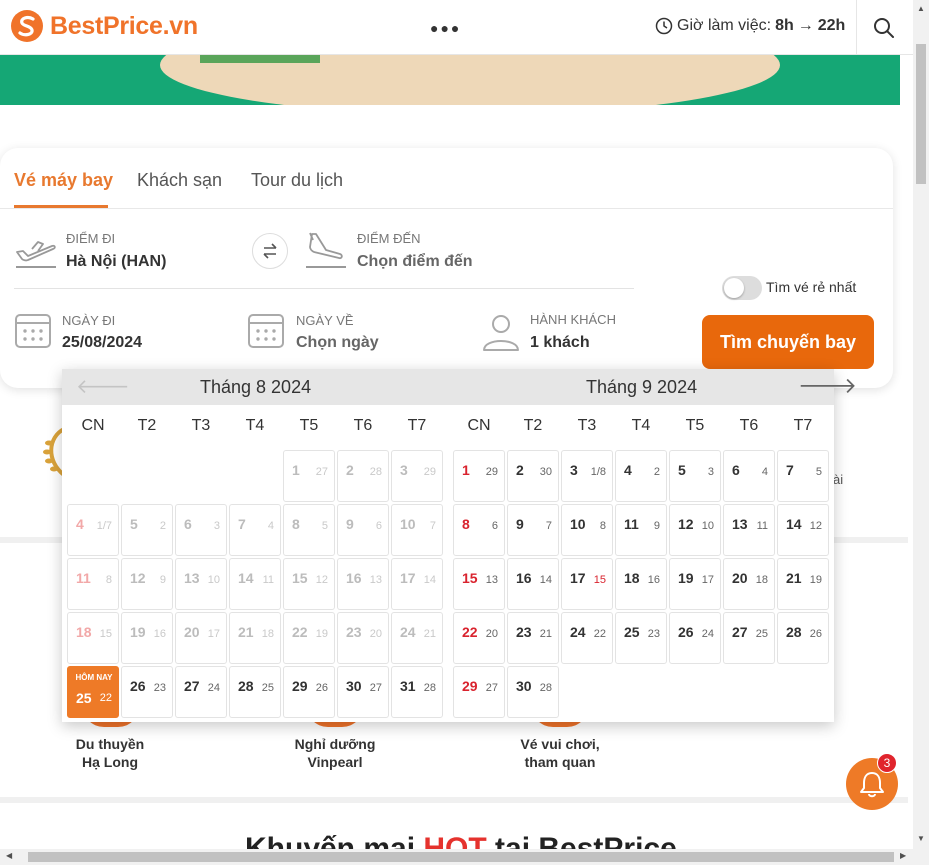 This screenshot has width=929, height=865. Describe the element at coordinates (335, 753) in the screenshot. I see `category-vinpearl: Nghỉ dưỡng Vinpearl` at that location.